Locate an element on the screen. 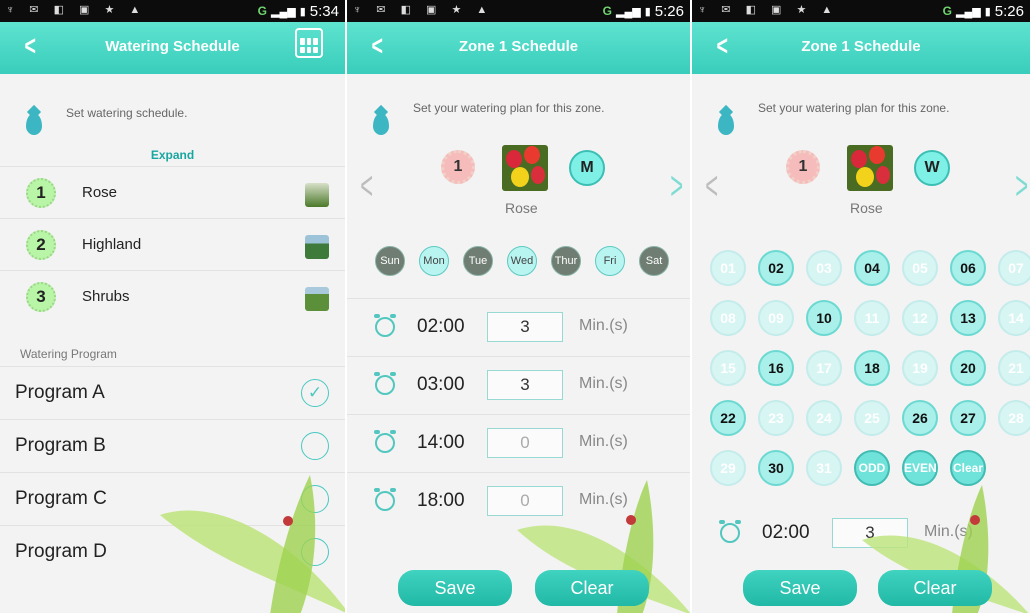 The height and width of the screenshot is (613, 1030). time-label: 14:00 is located at coordinates (441, 442).